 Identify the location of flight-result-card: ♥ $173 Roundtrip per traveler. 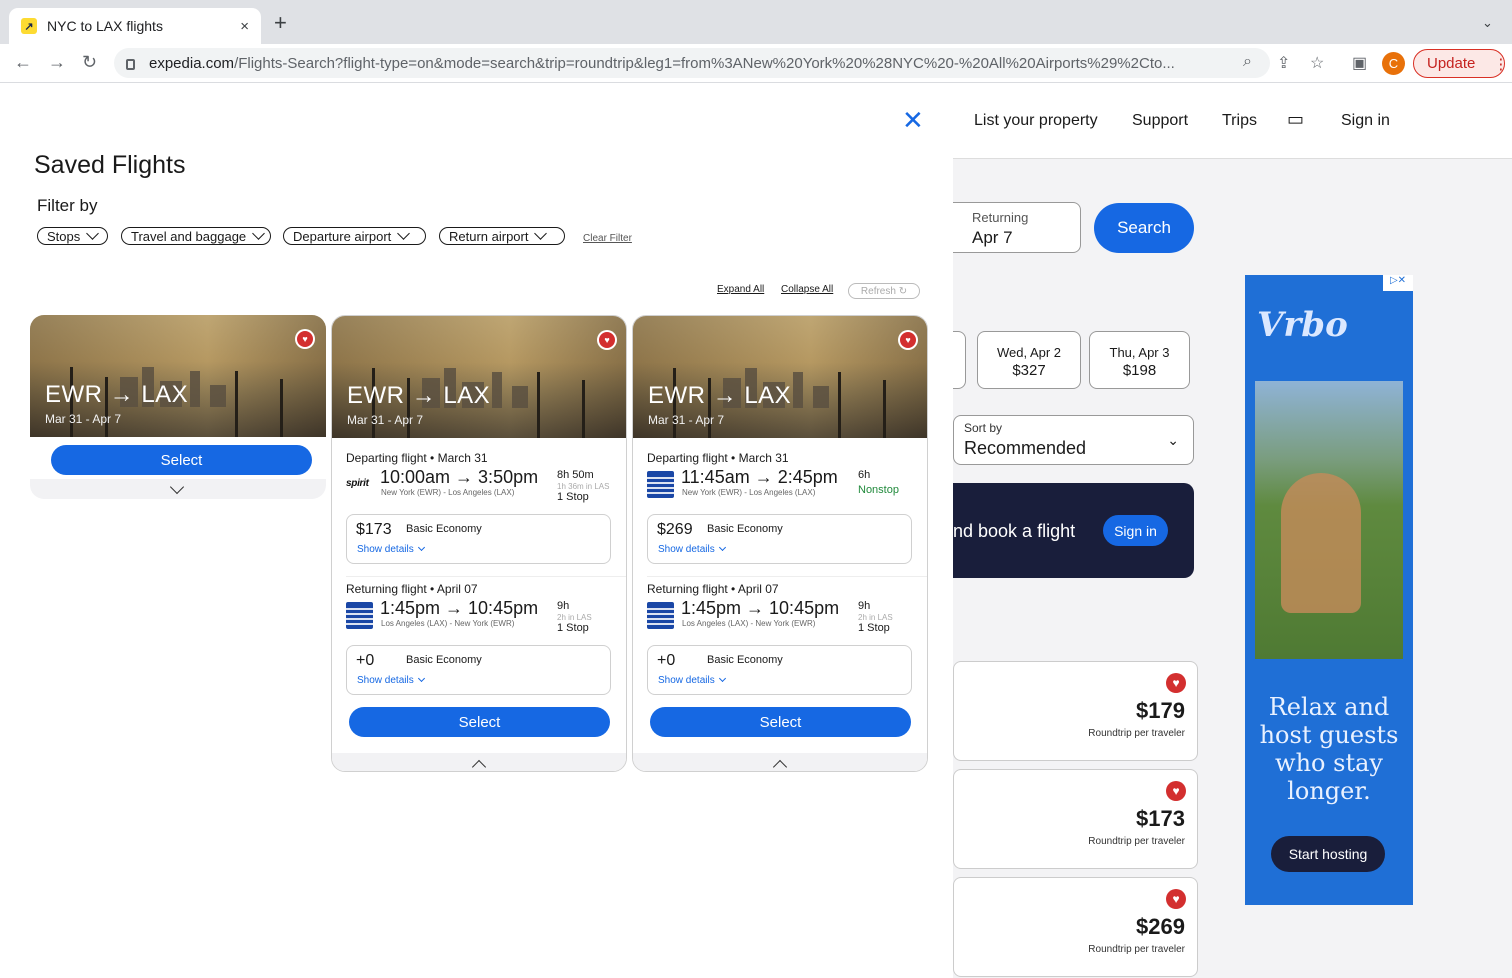
(1075, 819).